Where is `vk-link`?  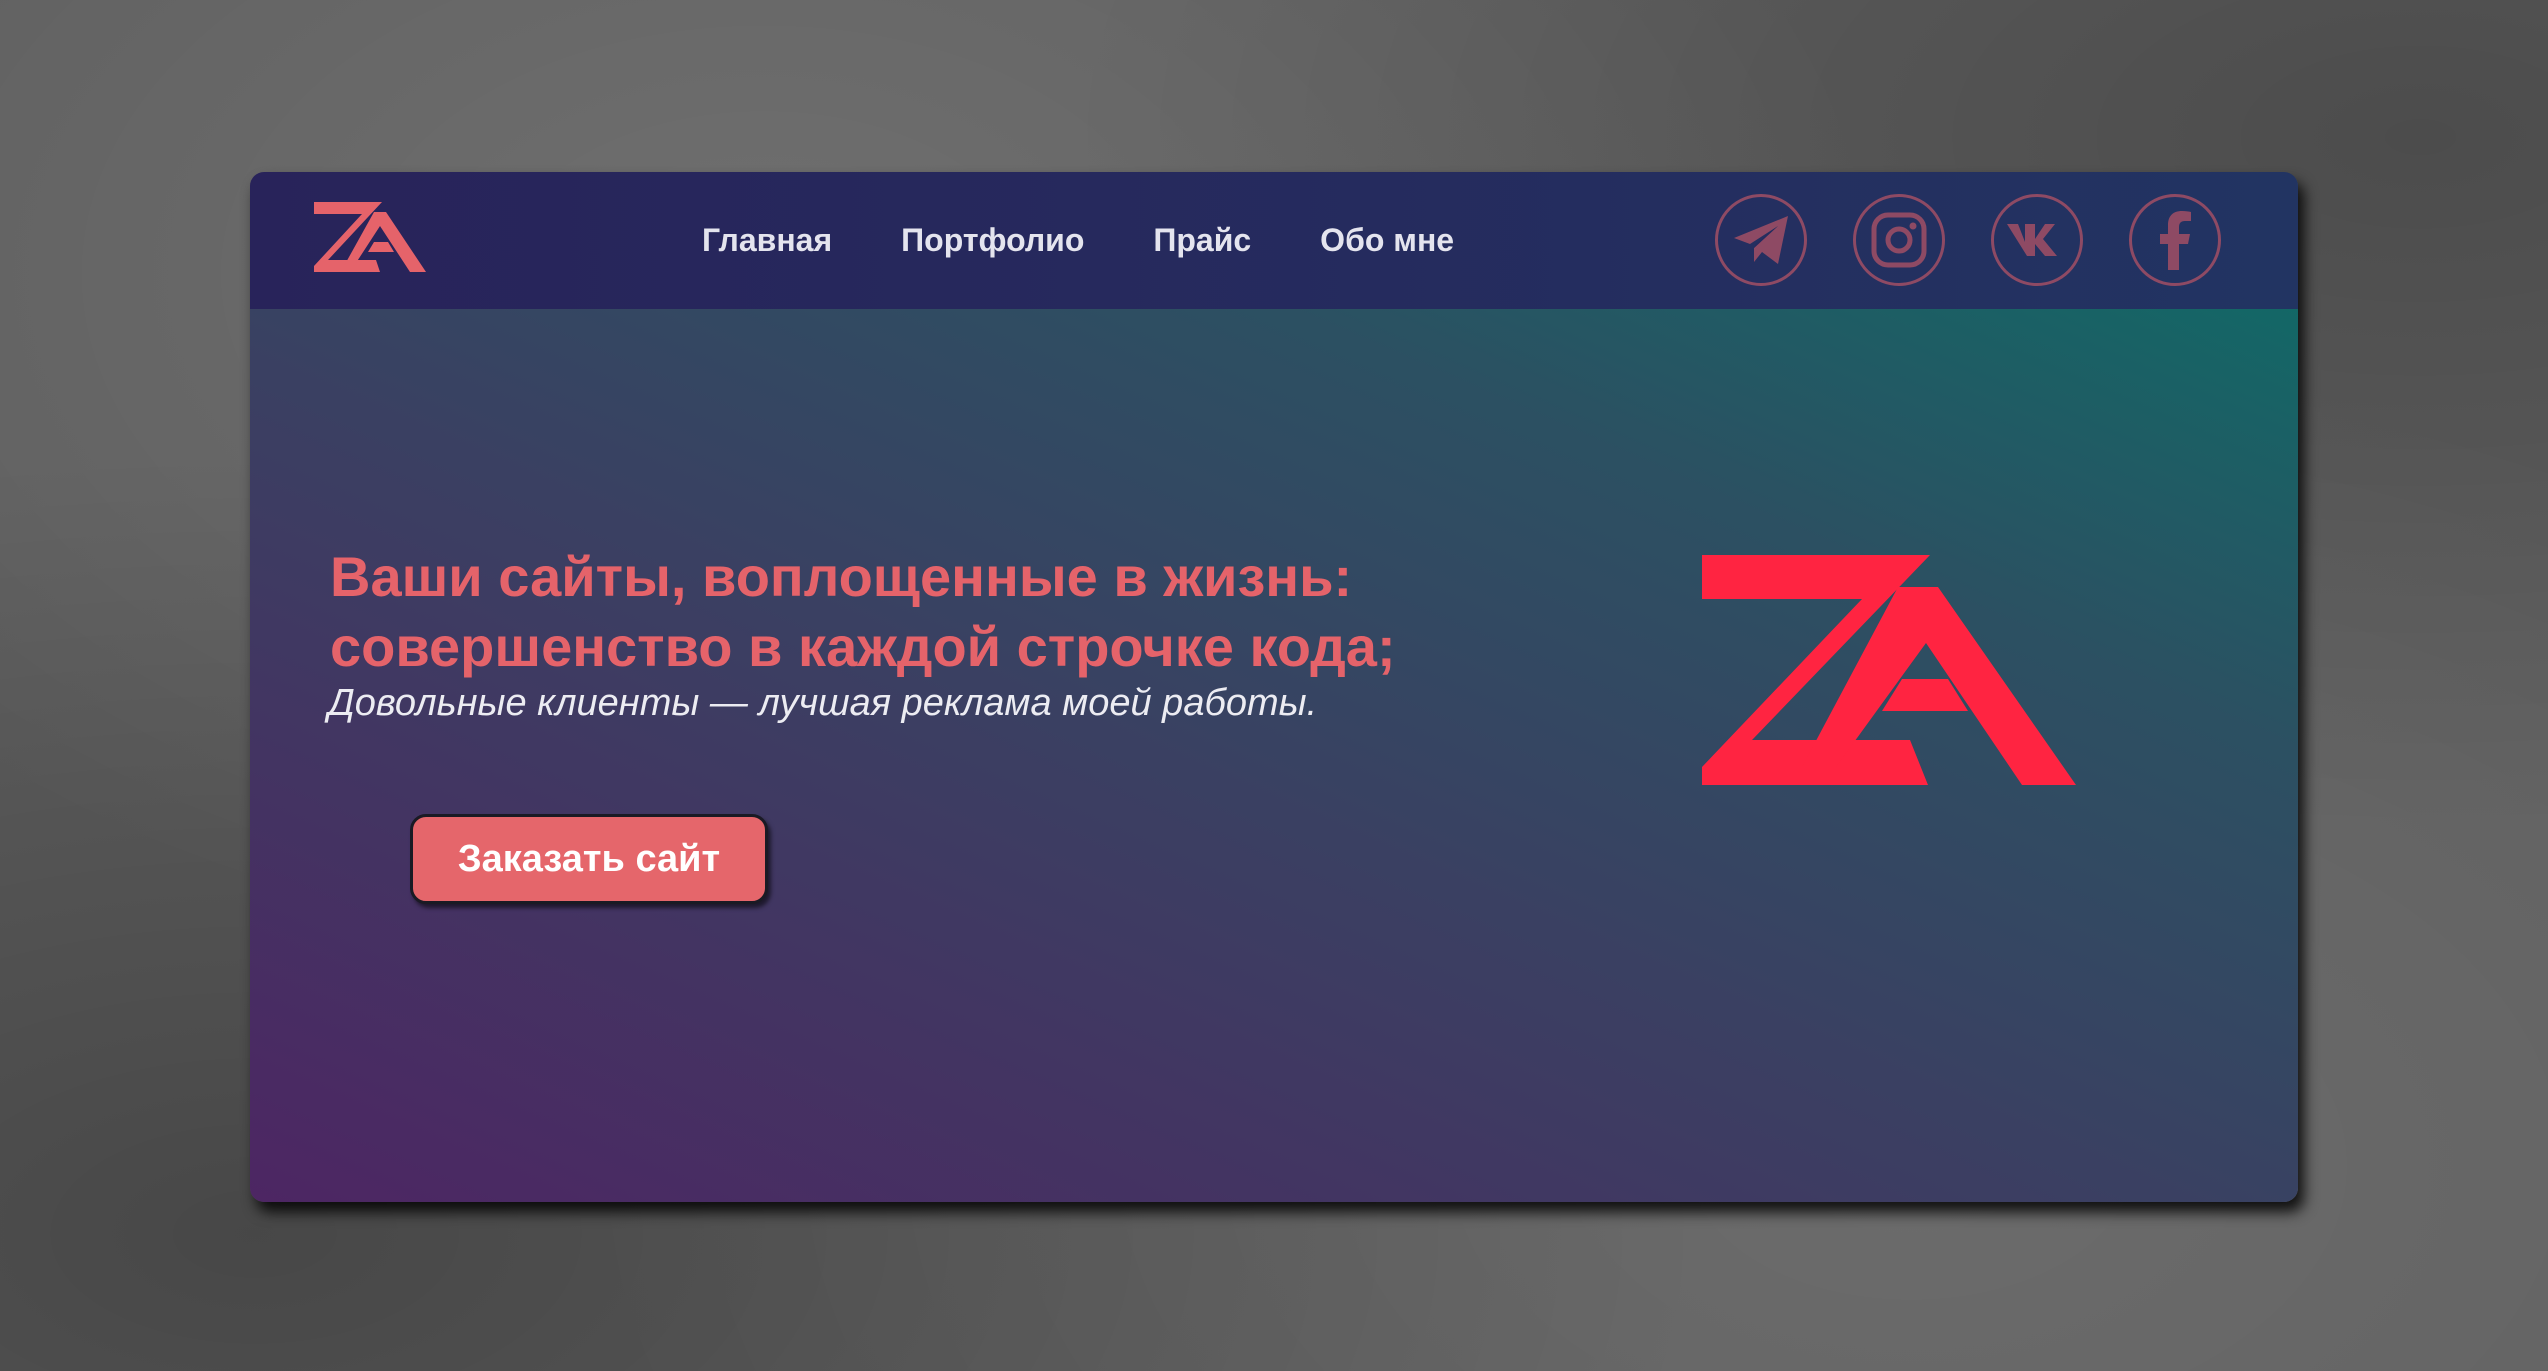
vk-link is located at coordinates (2037, 240).